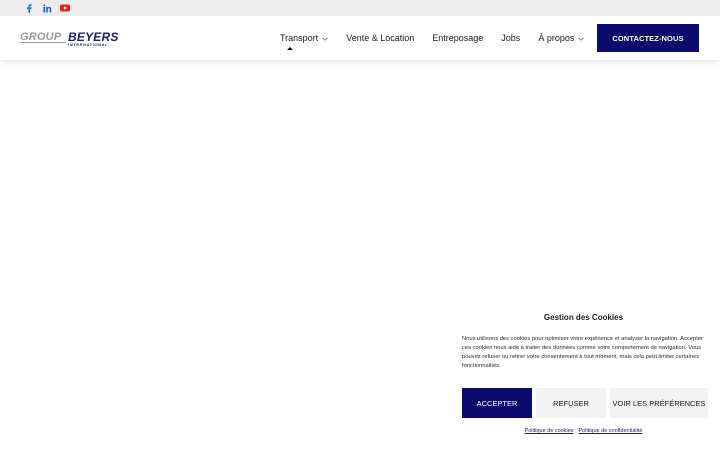 The image size is (720, 450). I want to click on nav-item-transport: Transport, so click(304, 41).